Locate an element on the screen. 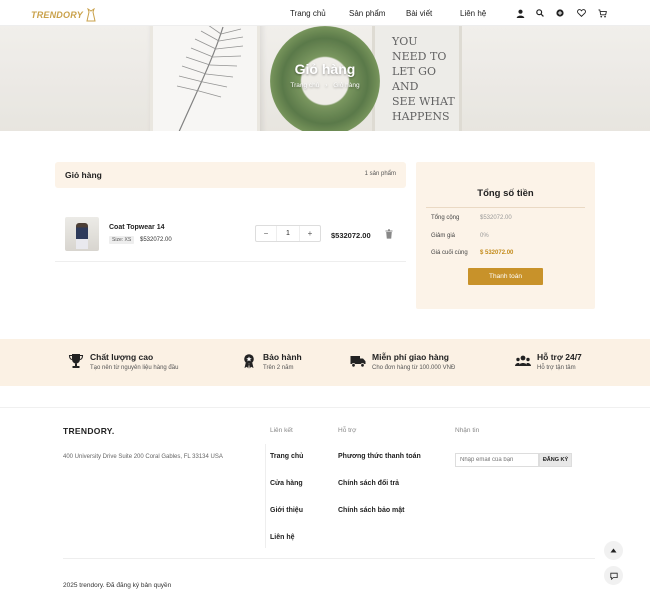 The image size is (650, 611). scroll-top-button is located at coordinates (613, 550).